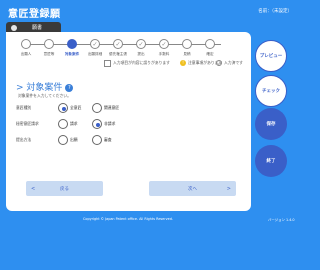  I want to click on progress-step-label: 優先権主張, so click(118, 54).